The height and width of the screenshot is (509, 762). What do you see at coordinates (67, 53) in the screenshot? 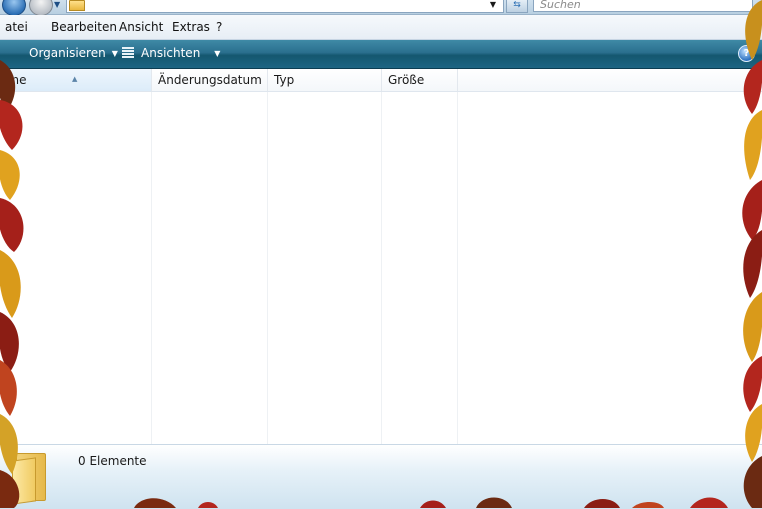
I see `organize-label: Organisieren` at bounding box center [67, 53].